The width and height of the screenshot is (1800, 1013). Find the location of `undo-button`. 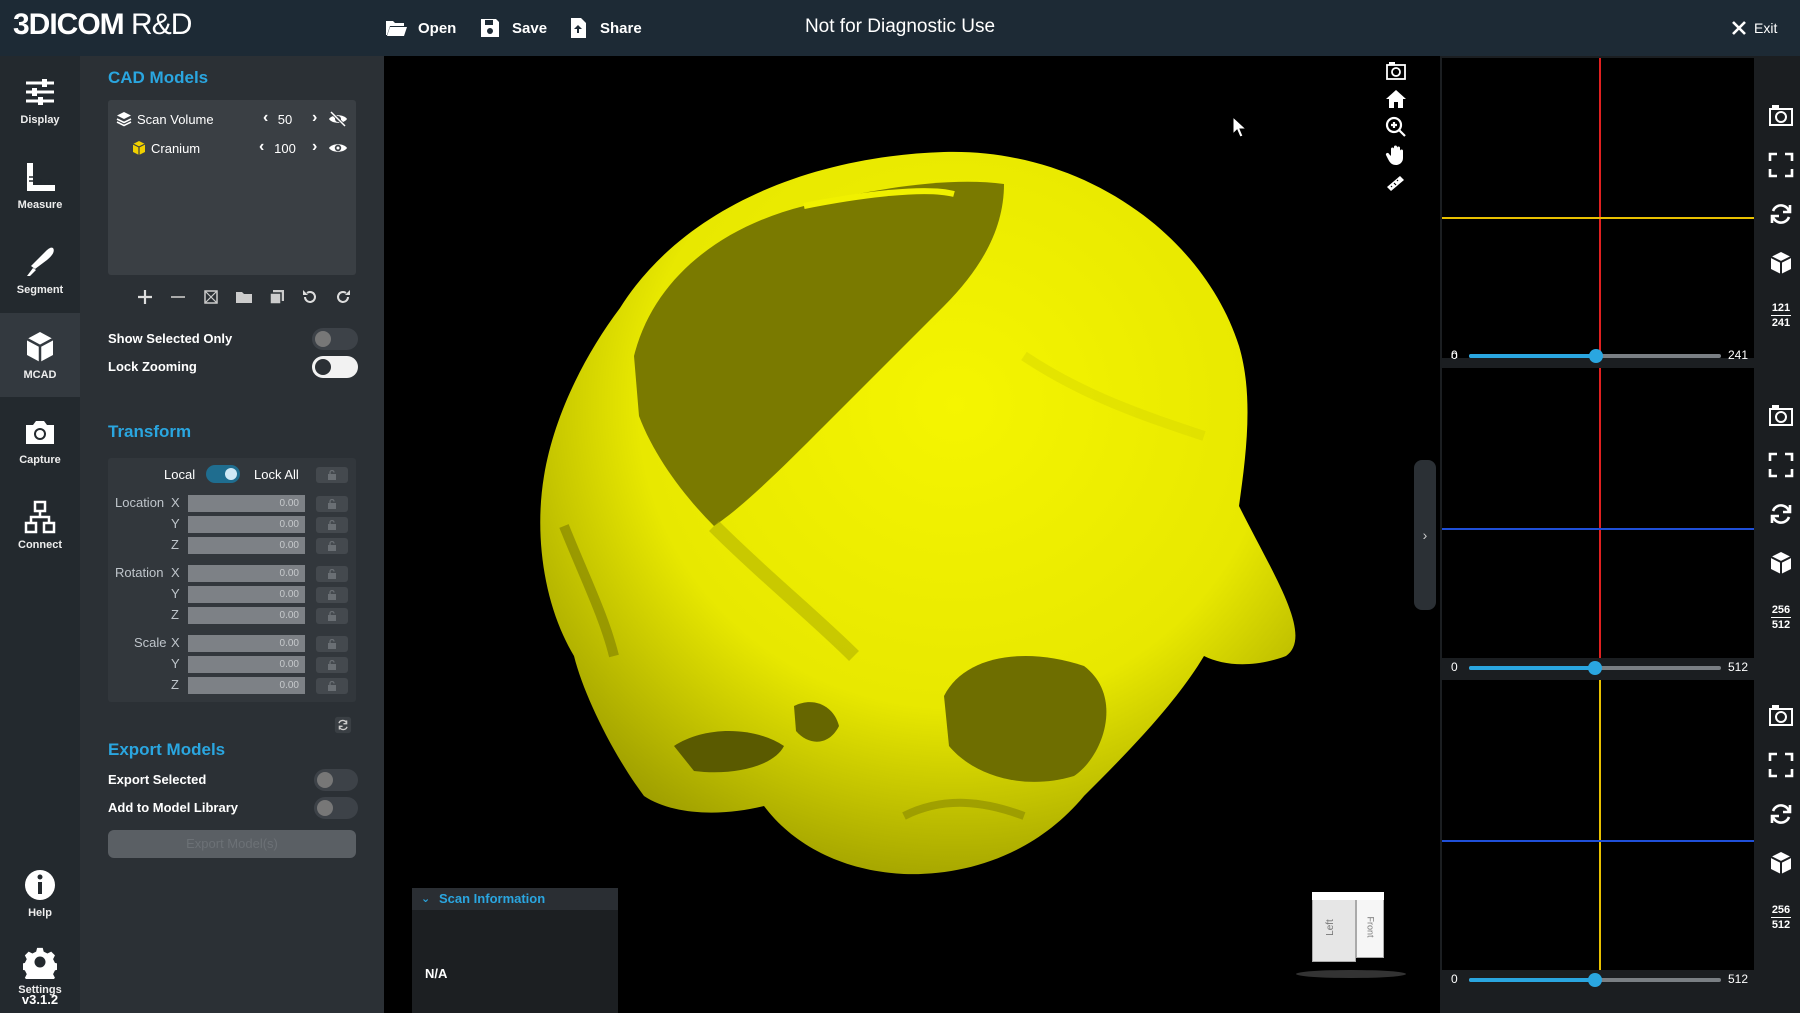

undo-button is located at coordinates (310, 297).